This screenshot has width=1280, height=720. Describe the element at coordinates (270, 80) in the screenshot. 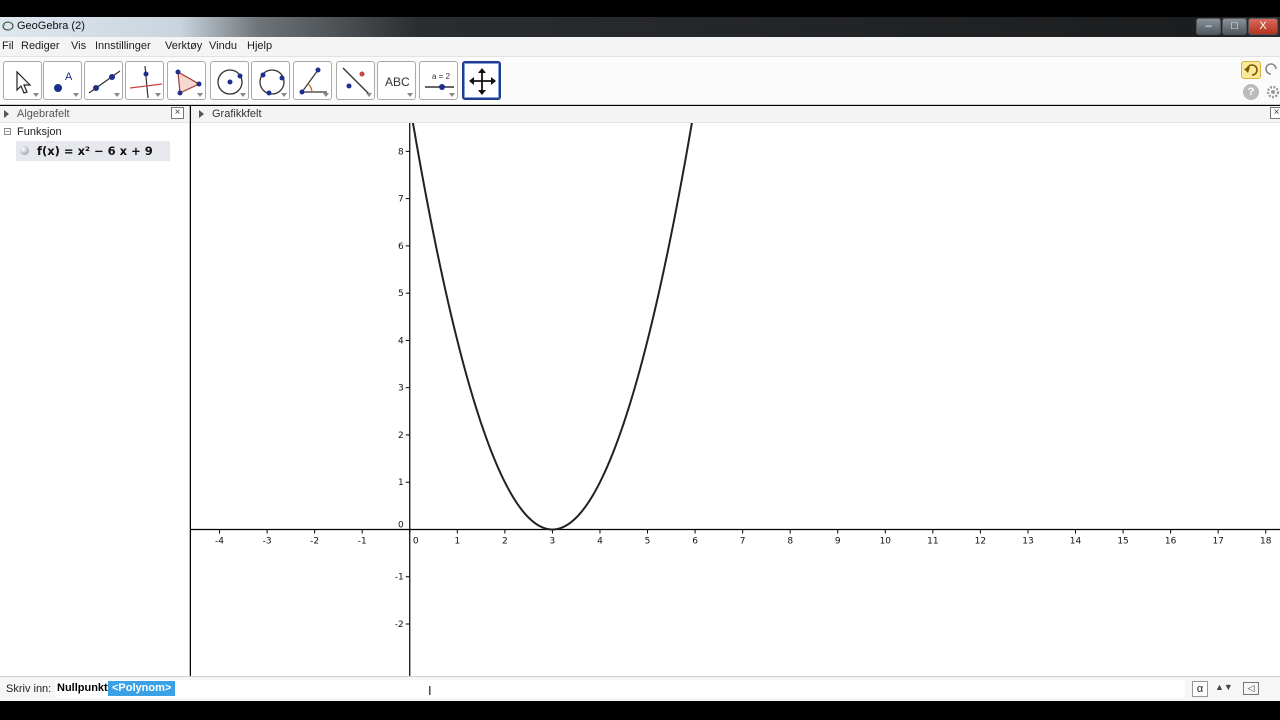

I see `circle-three-points-tool` at that location.